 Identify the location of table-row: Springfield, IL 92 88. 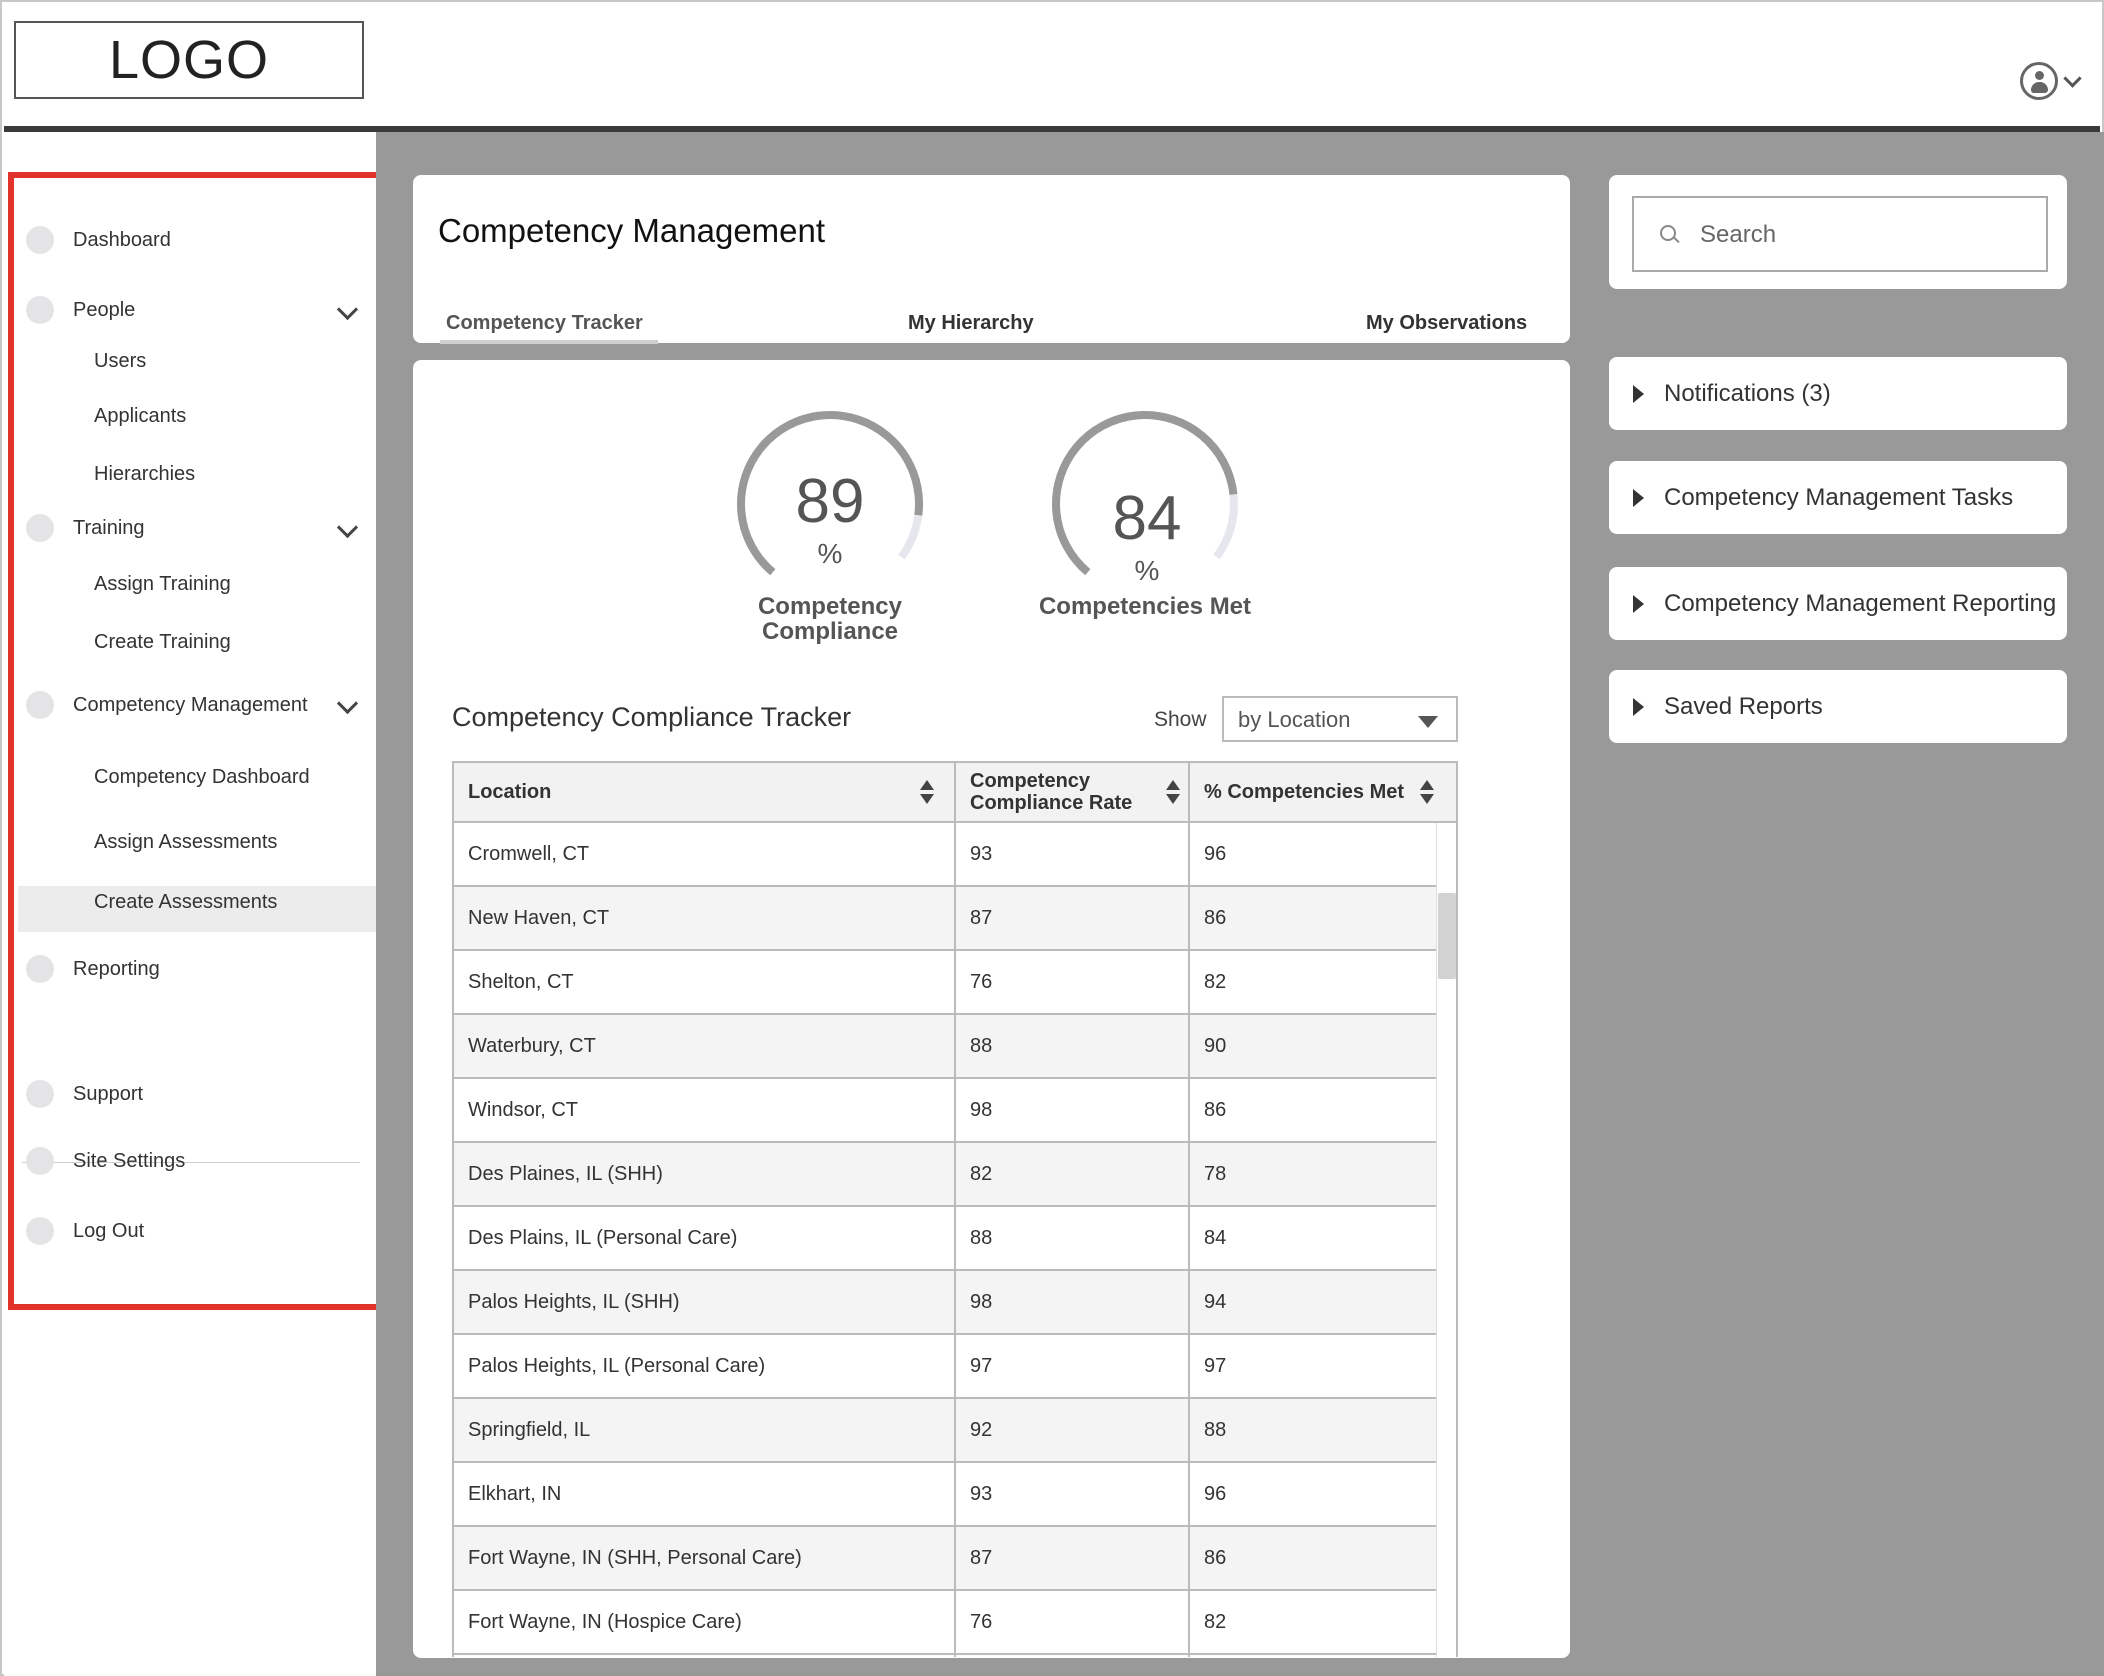
(945, 1431).